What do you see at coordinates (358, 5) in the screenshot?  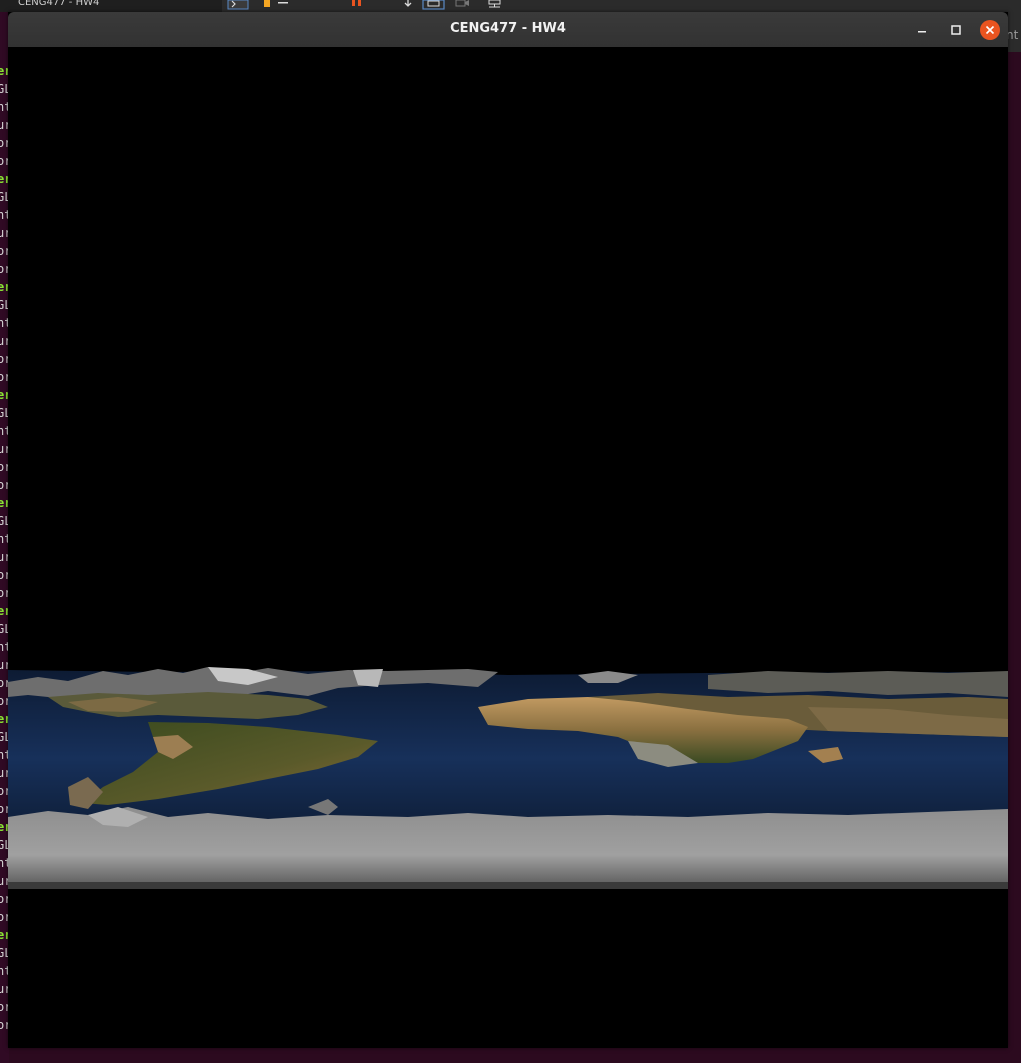 I see `pause-icon` at bounding box center [358, 5].